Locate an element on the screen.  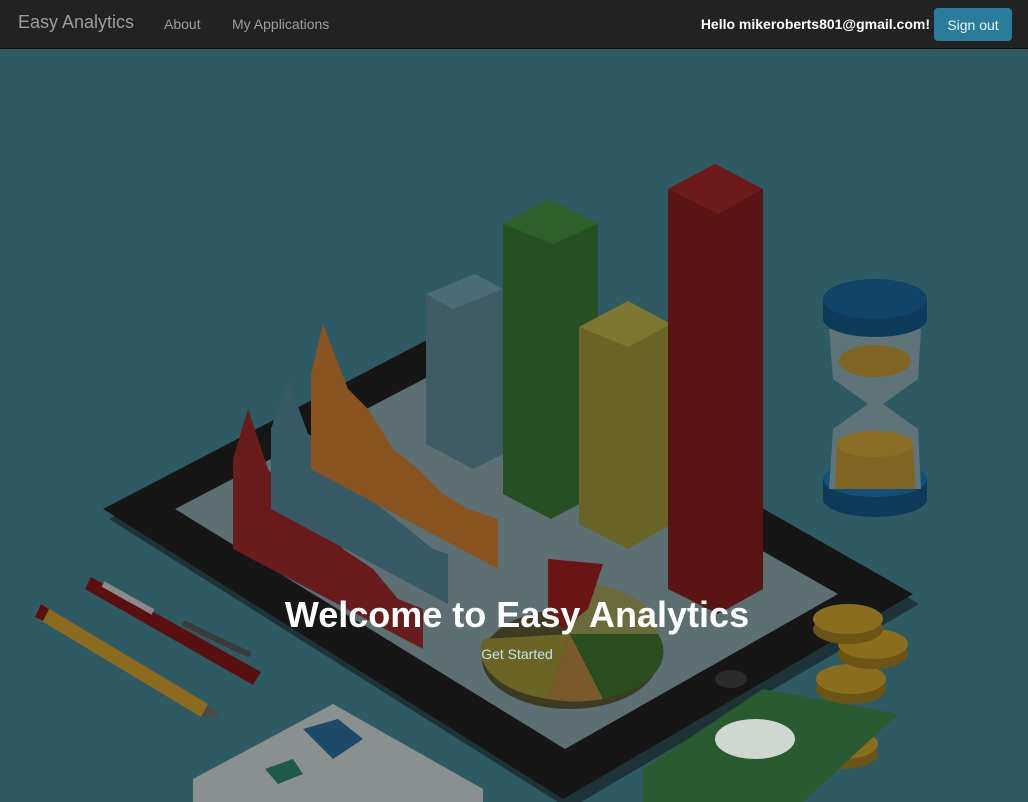
brand-link: Easy Analytics is located at coordinates (76, 22).